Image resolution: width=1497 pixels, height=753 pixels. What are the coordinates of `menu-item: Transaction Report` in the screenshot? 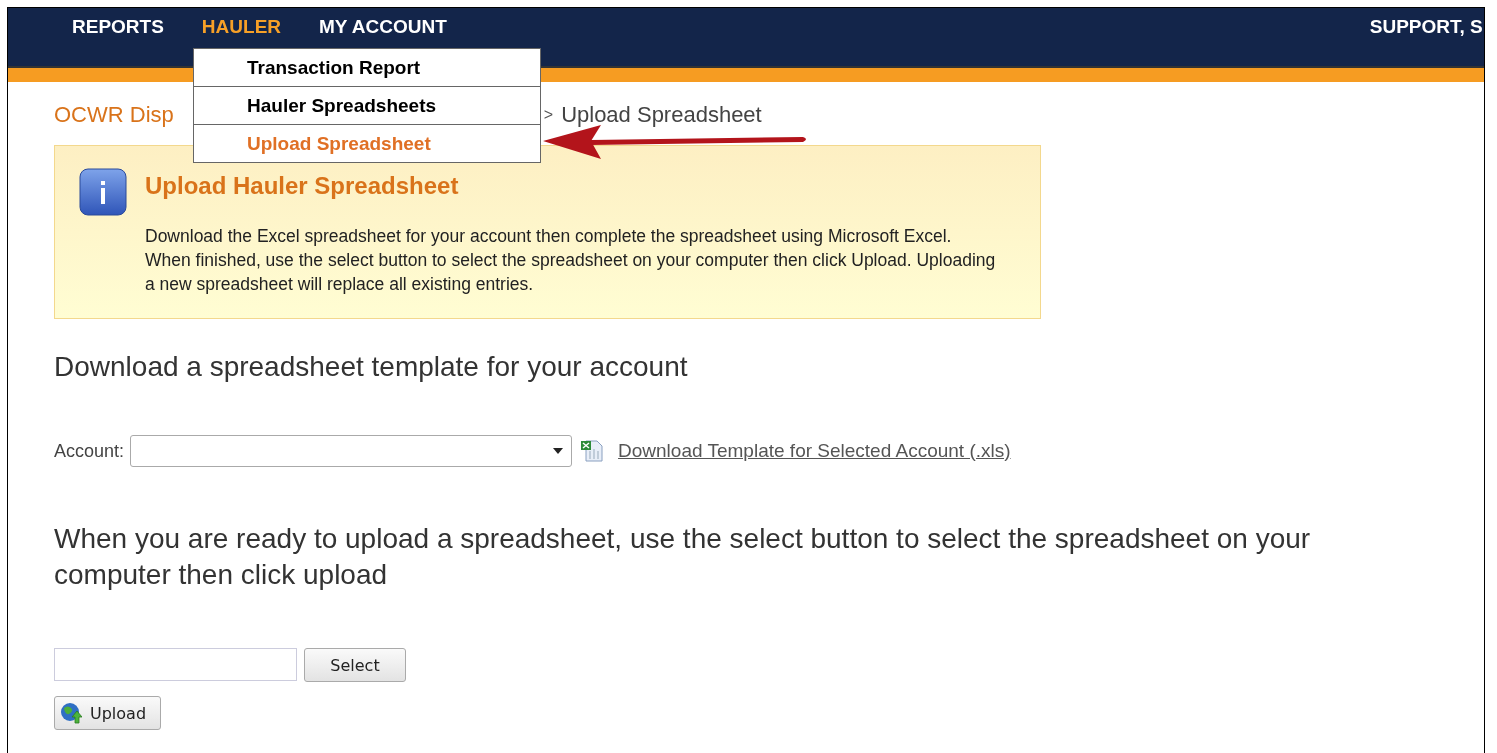 It's located at (367, 67).